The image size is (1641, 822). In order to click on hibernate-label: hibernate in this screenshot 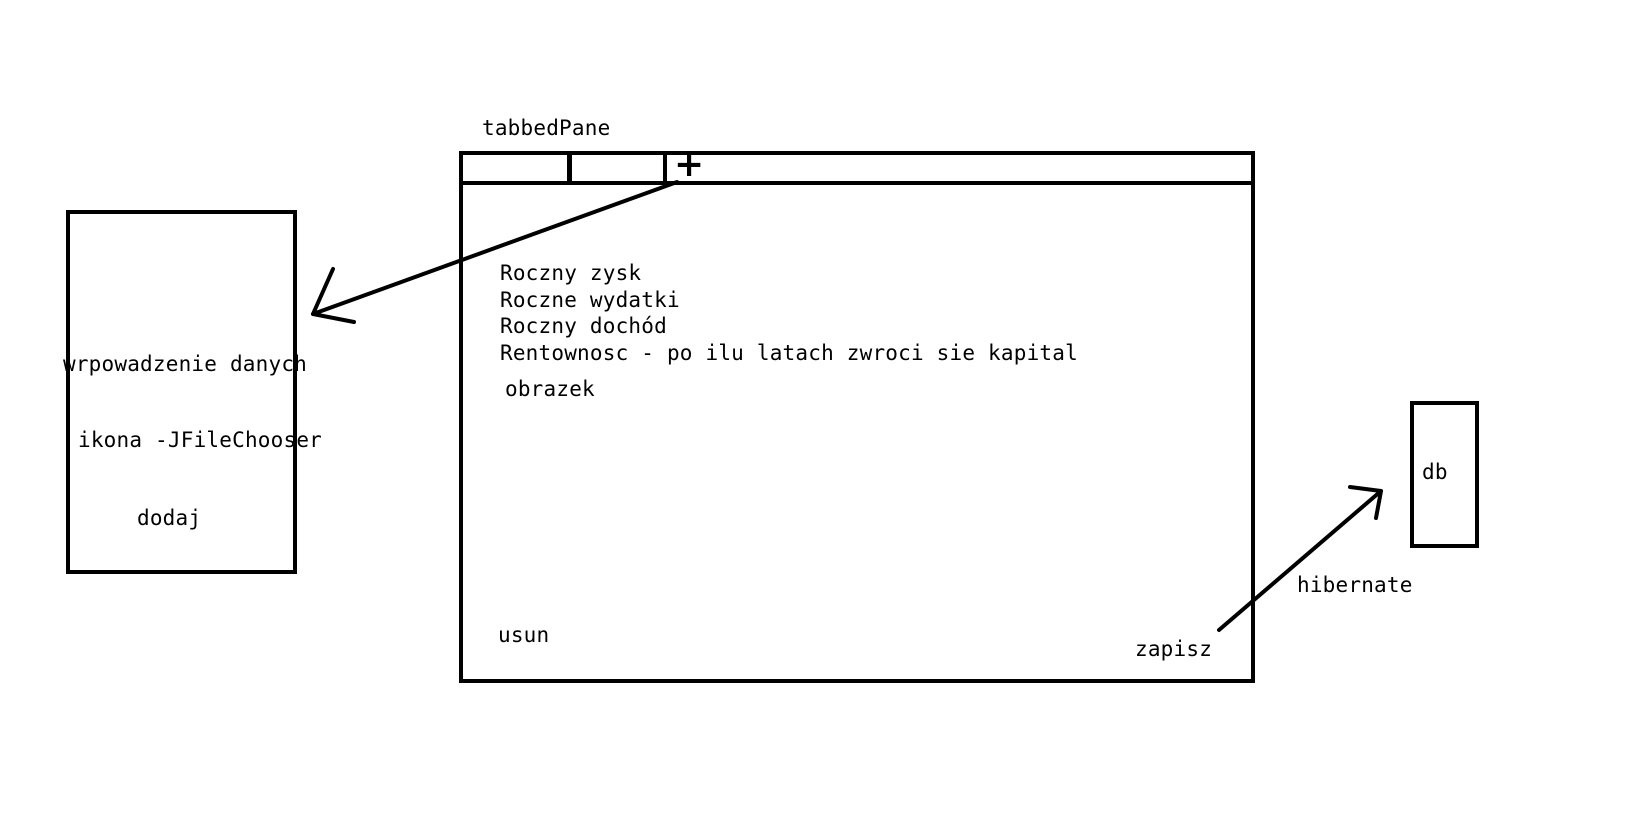, I will do `click(1355, 585)`.